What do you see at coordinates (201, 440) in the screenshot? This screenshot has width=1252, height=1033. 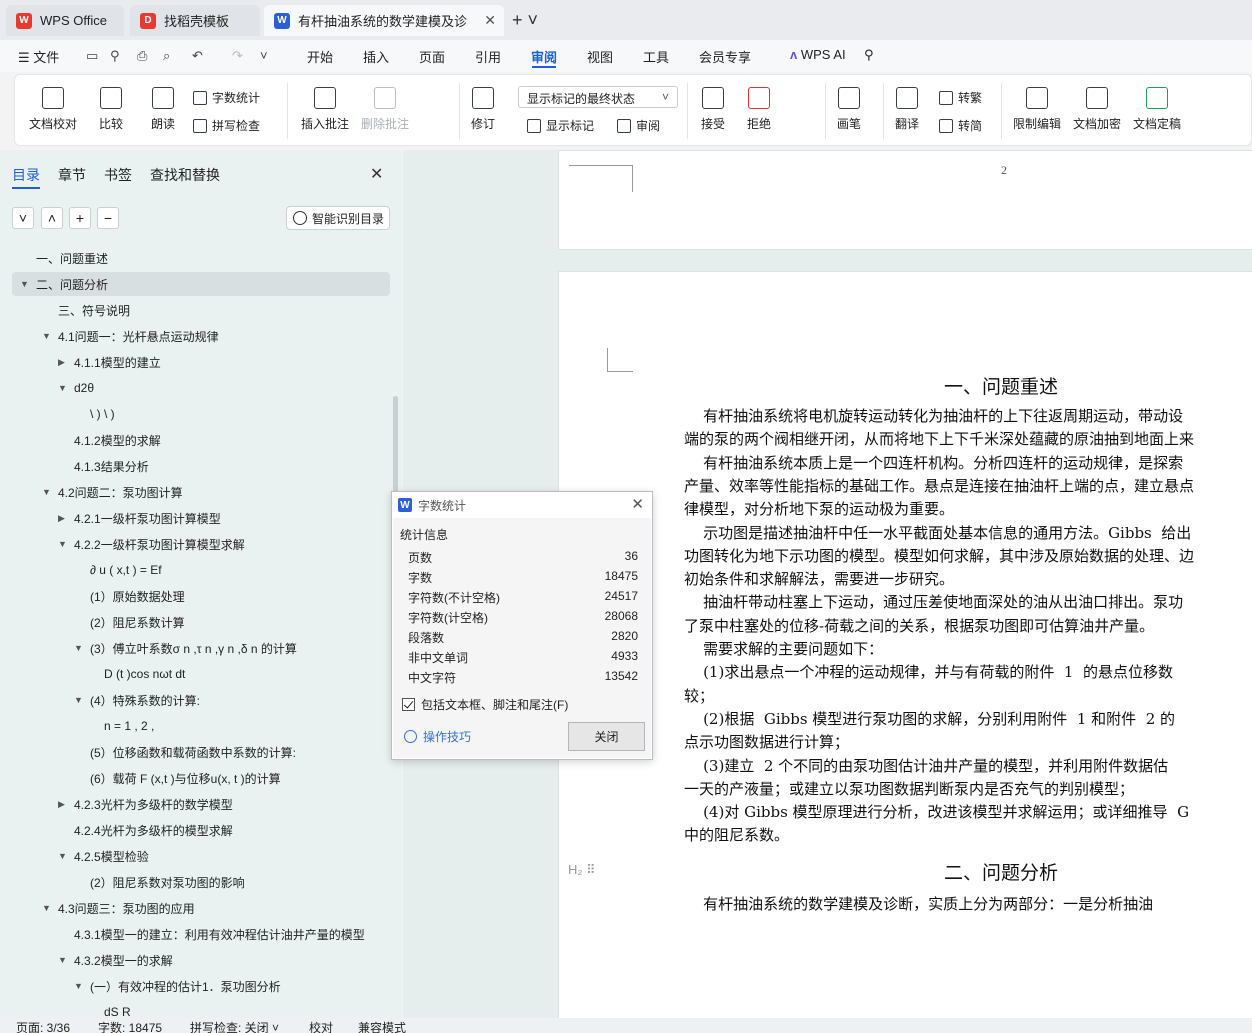 I see `toc-item: 4.1.2模型的求解` at bounding box center [201, 440].